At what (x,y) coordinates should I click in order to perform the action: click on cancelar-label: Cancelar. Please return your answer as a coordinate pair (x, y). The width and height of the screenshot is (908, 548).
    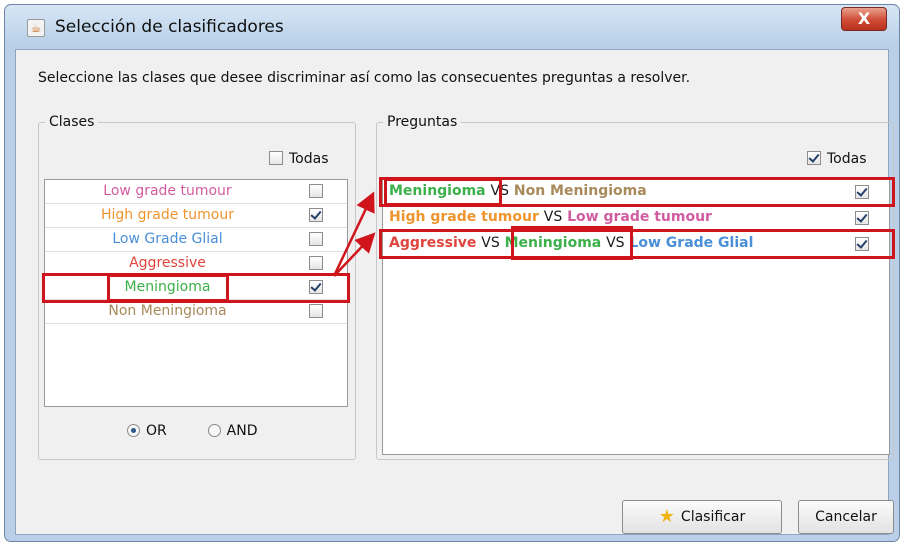
    Looking at the image, I should click on (846, 517).